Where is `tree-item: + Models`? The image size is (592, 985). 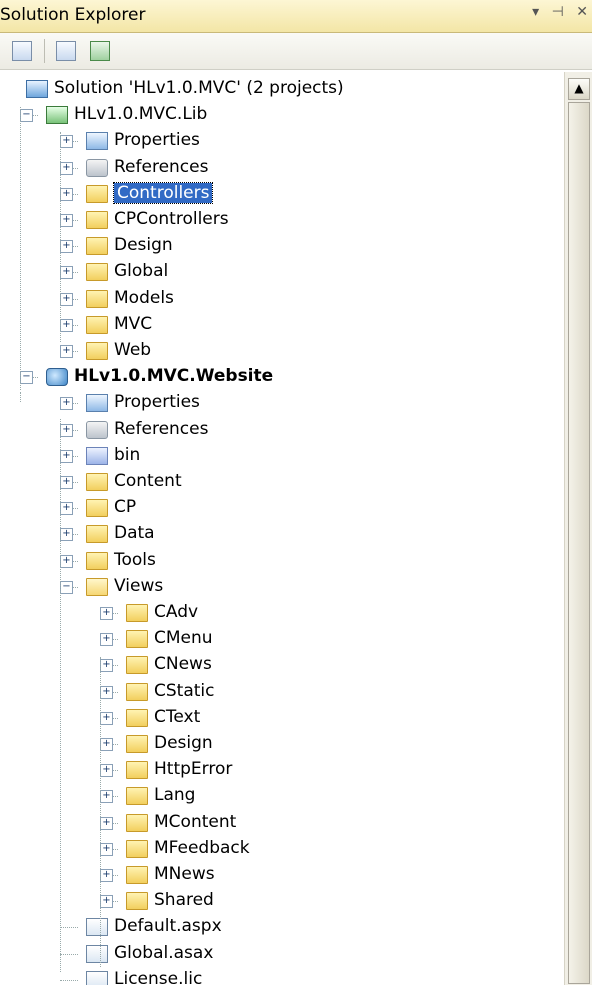
tree-item: + Models is located at coordinates (280, 299).